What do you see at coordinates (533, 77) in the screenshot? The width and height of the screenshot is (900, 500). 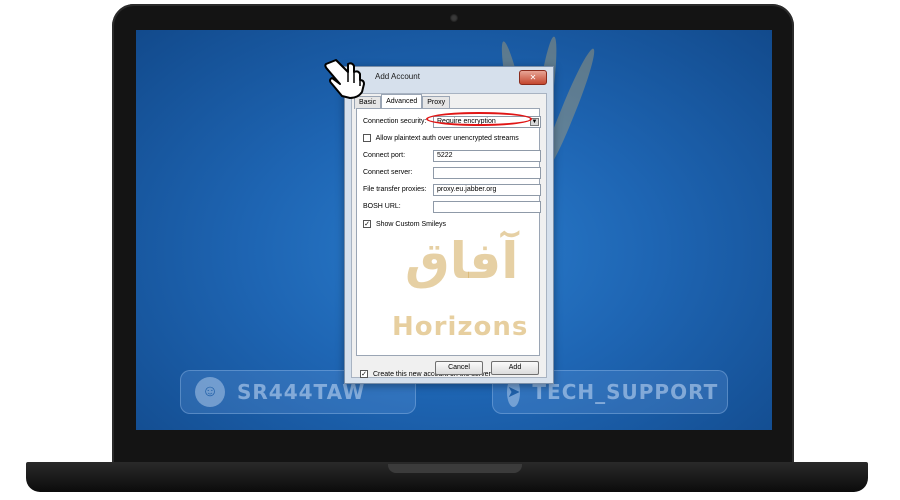 I see `close-icon: ✕` at bounding box center [533, 77].